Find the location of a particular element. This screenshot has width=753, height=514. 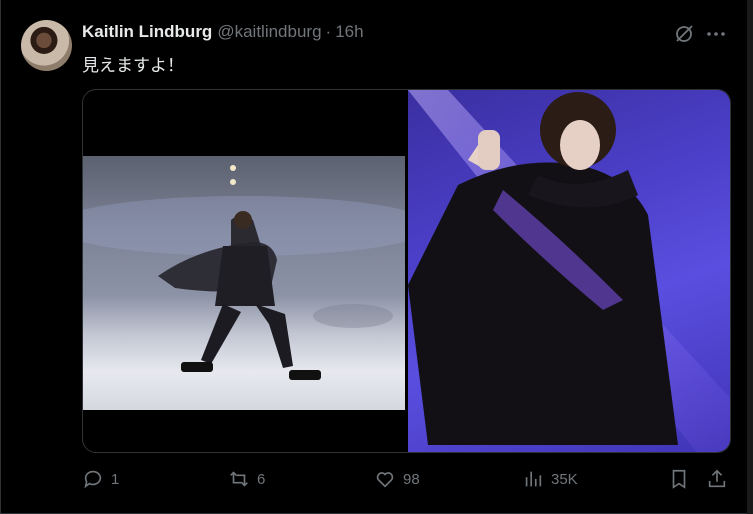

bookmark-icon is located at coordinates (679, 479).